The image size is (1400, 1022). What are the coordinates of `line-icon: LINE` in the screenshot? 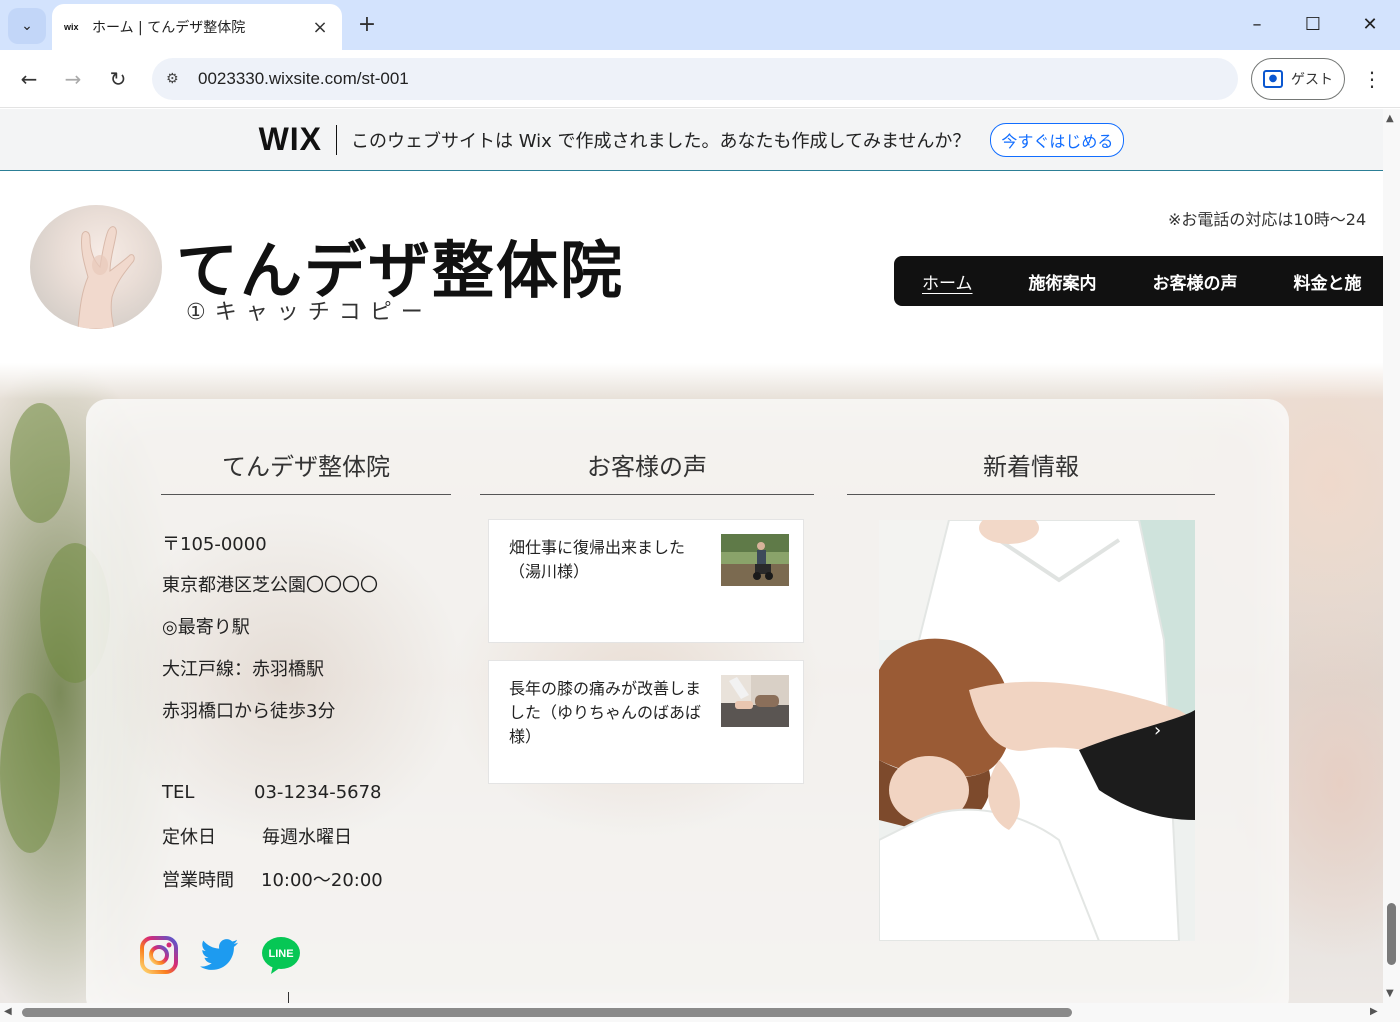 It's located at (281, 955).